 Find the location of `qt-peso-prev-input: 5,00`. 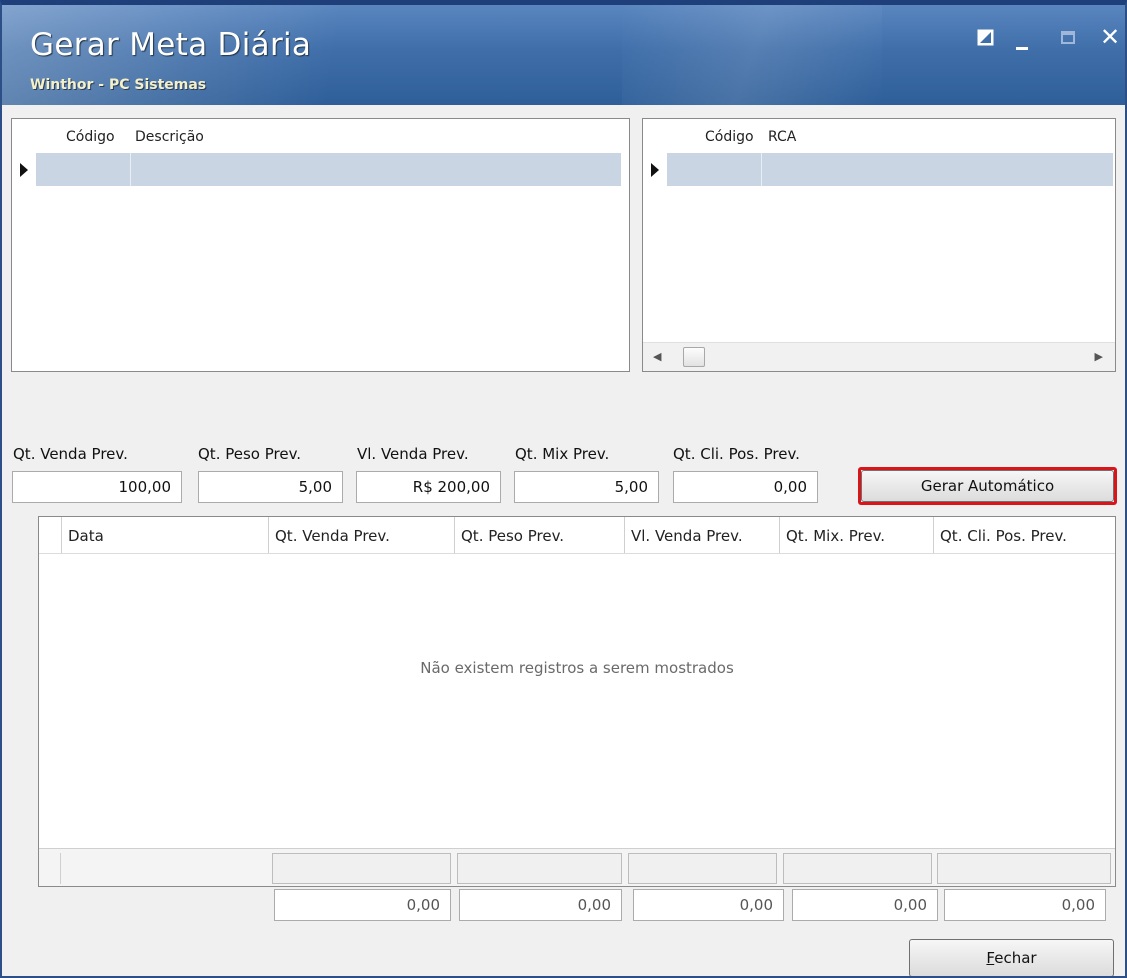

qt-peso-prev-input: 5,00 is located at coordinates (270, 487).